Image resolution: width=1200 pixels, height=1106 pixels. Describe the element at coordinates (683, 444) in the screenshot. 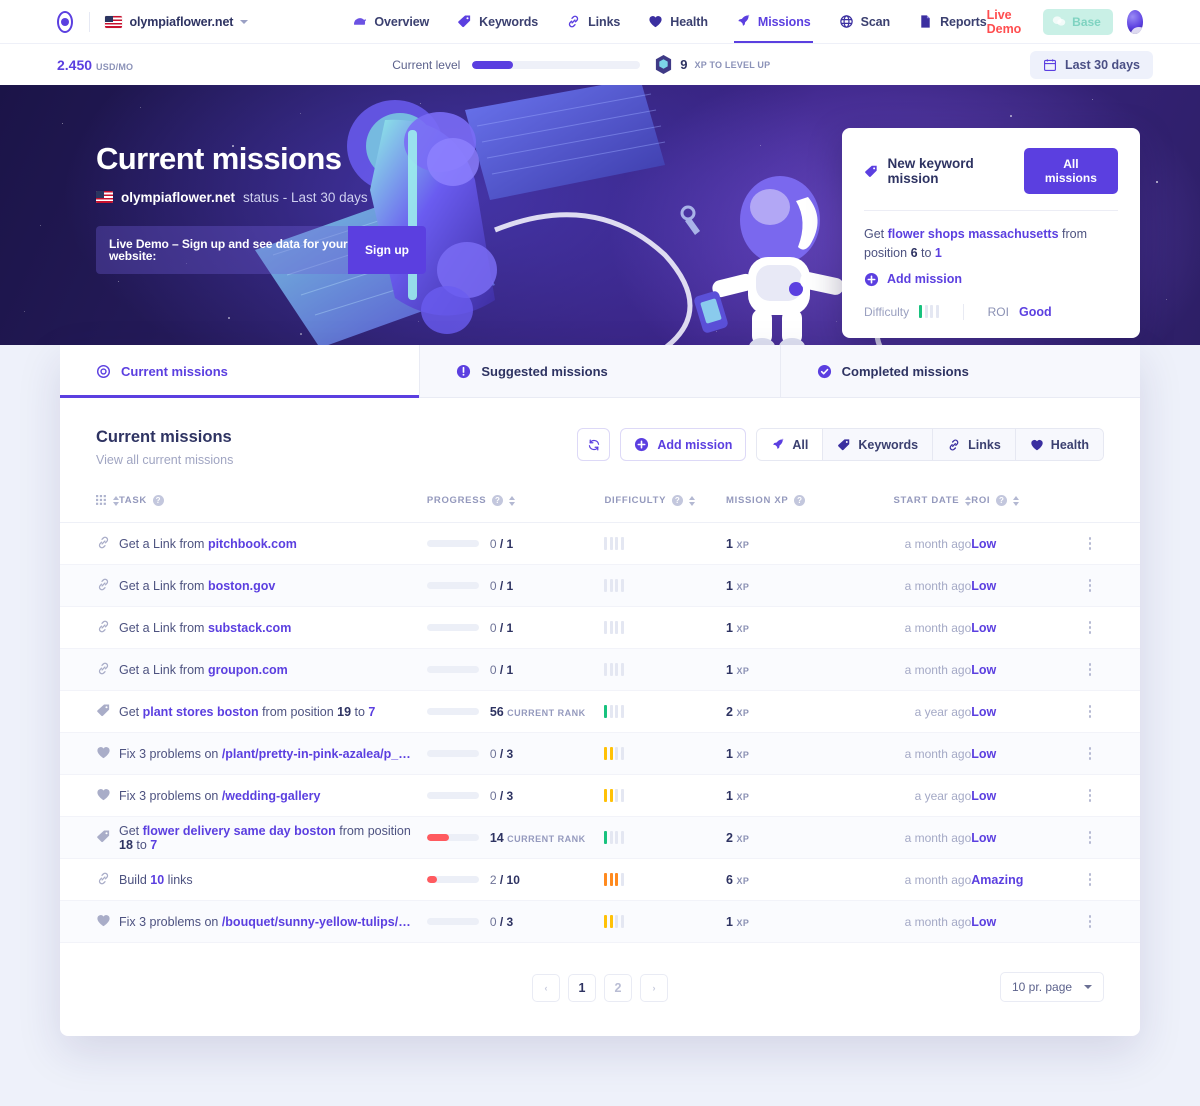

I see `add-mission-button: Add mission` at that location.